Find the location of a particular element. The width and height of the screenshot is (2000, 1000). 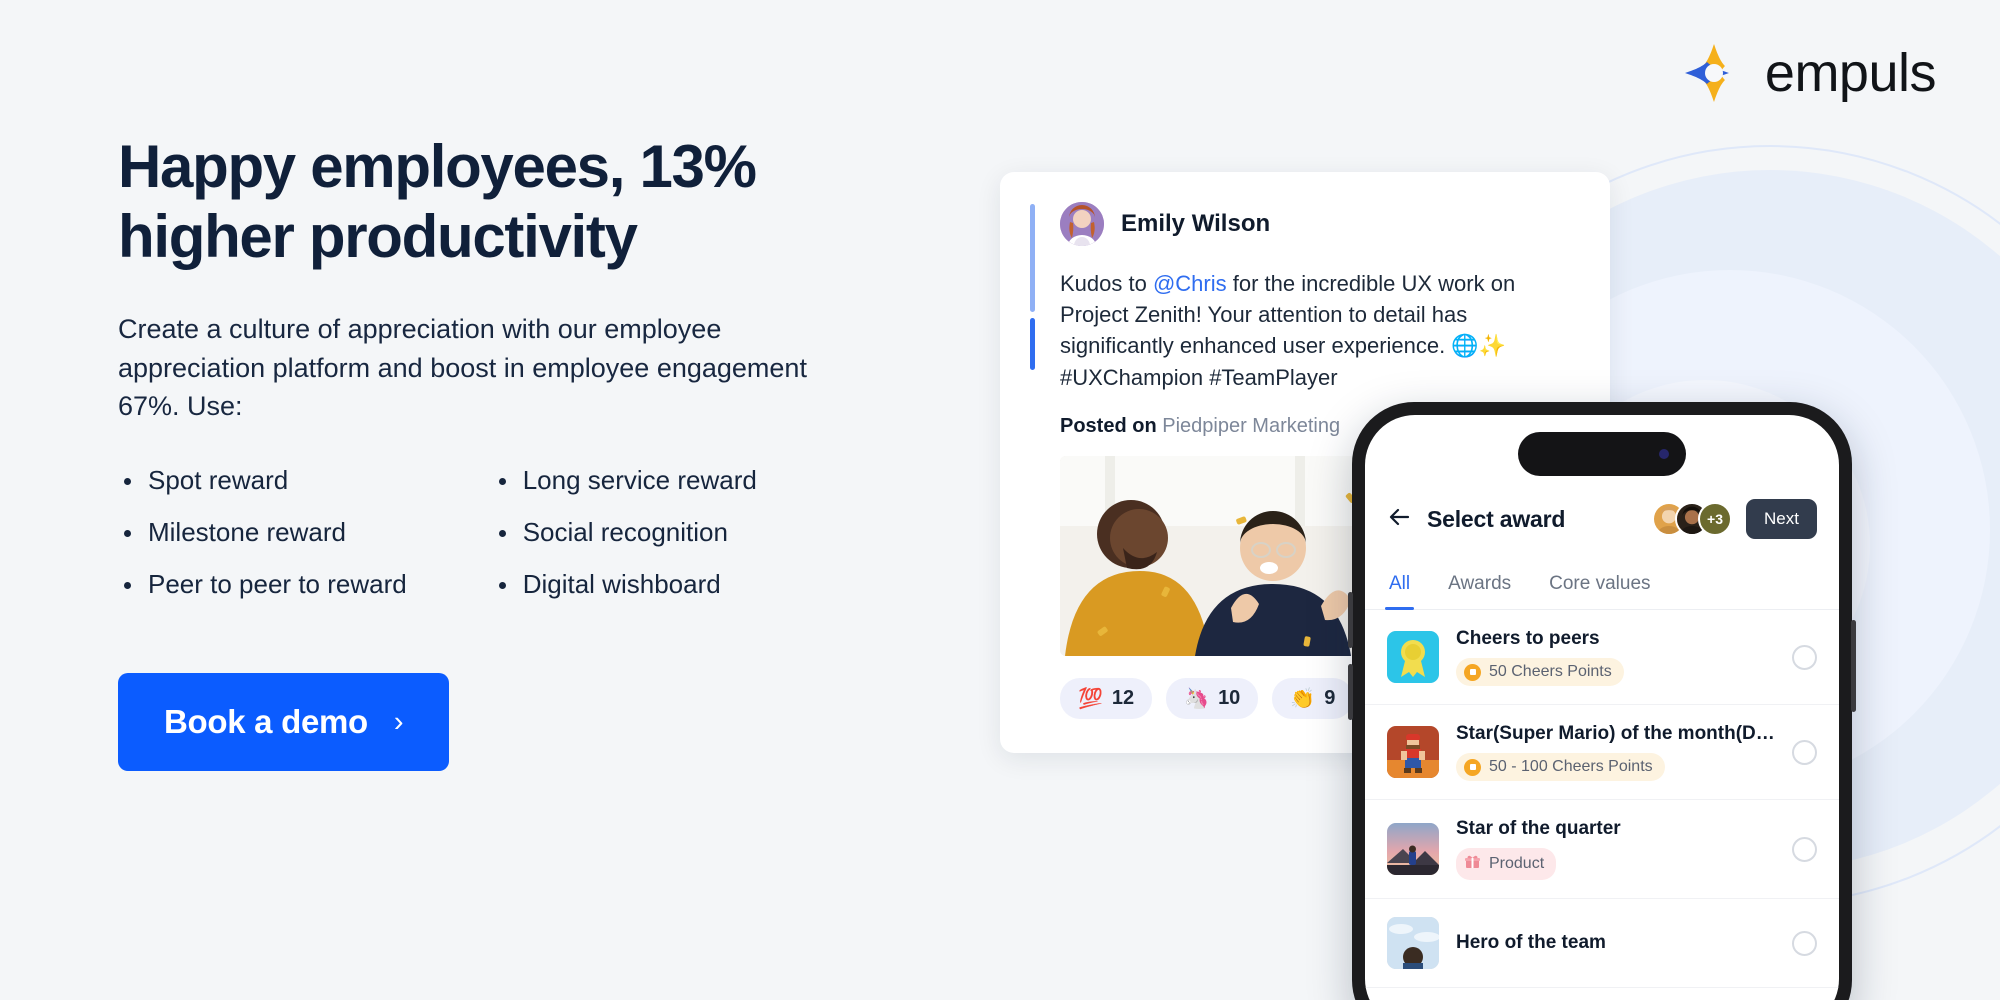

front-camera-icon is located at coordinates (1664, 454).